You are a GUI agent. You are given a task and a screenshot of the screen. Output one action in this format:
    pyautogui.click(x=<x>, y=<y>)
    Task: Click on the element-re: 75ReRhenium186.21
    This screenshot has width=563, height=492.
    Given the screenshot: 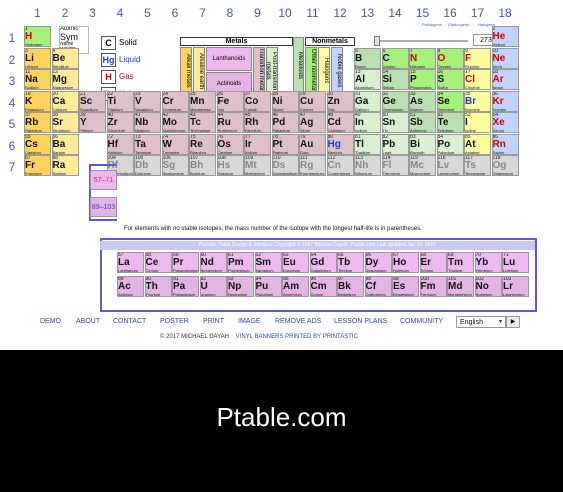 What is the action you would take?
    pyautogui.click(x=202, y=144)
    